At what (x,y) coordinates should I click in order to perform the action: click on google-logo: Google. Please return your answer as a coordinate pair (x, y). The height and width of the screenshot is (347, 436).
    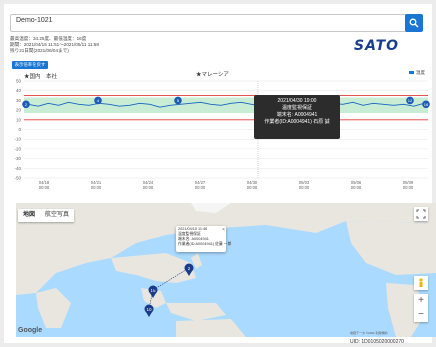
    Looking at the image, I should click on (30, 330).